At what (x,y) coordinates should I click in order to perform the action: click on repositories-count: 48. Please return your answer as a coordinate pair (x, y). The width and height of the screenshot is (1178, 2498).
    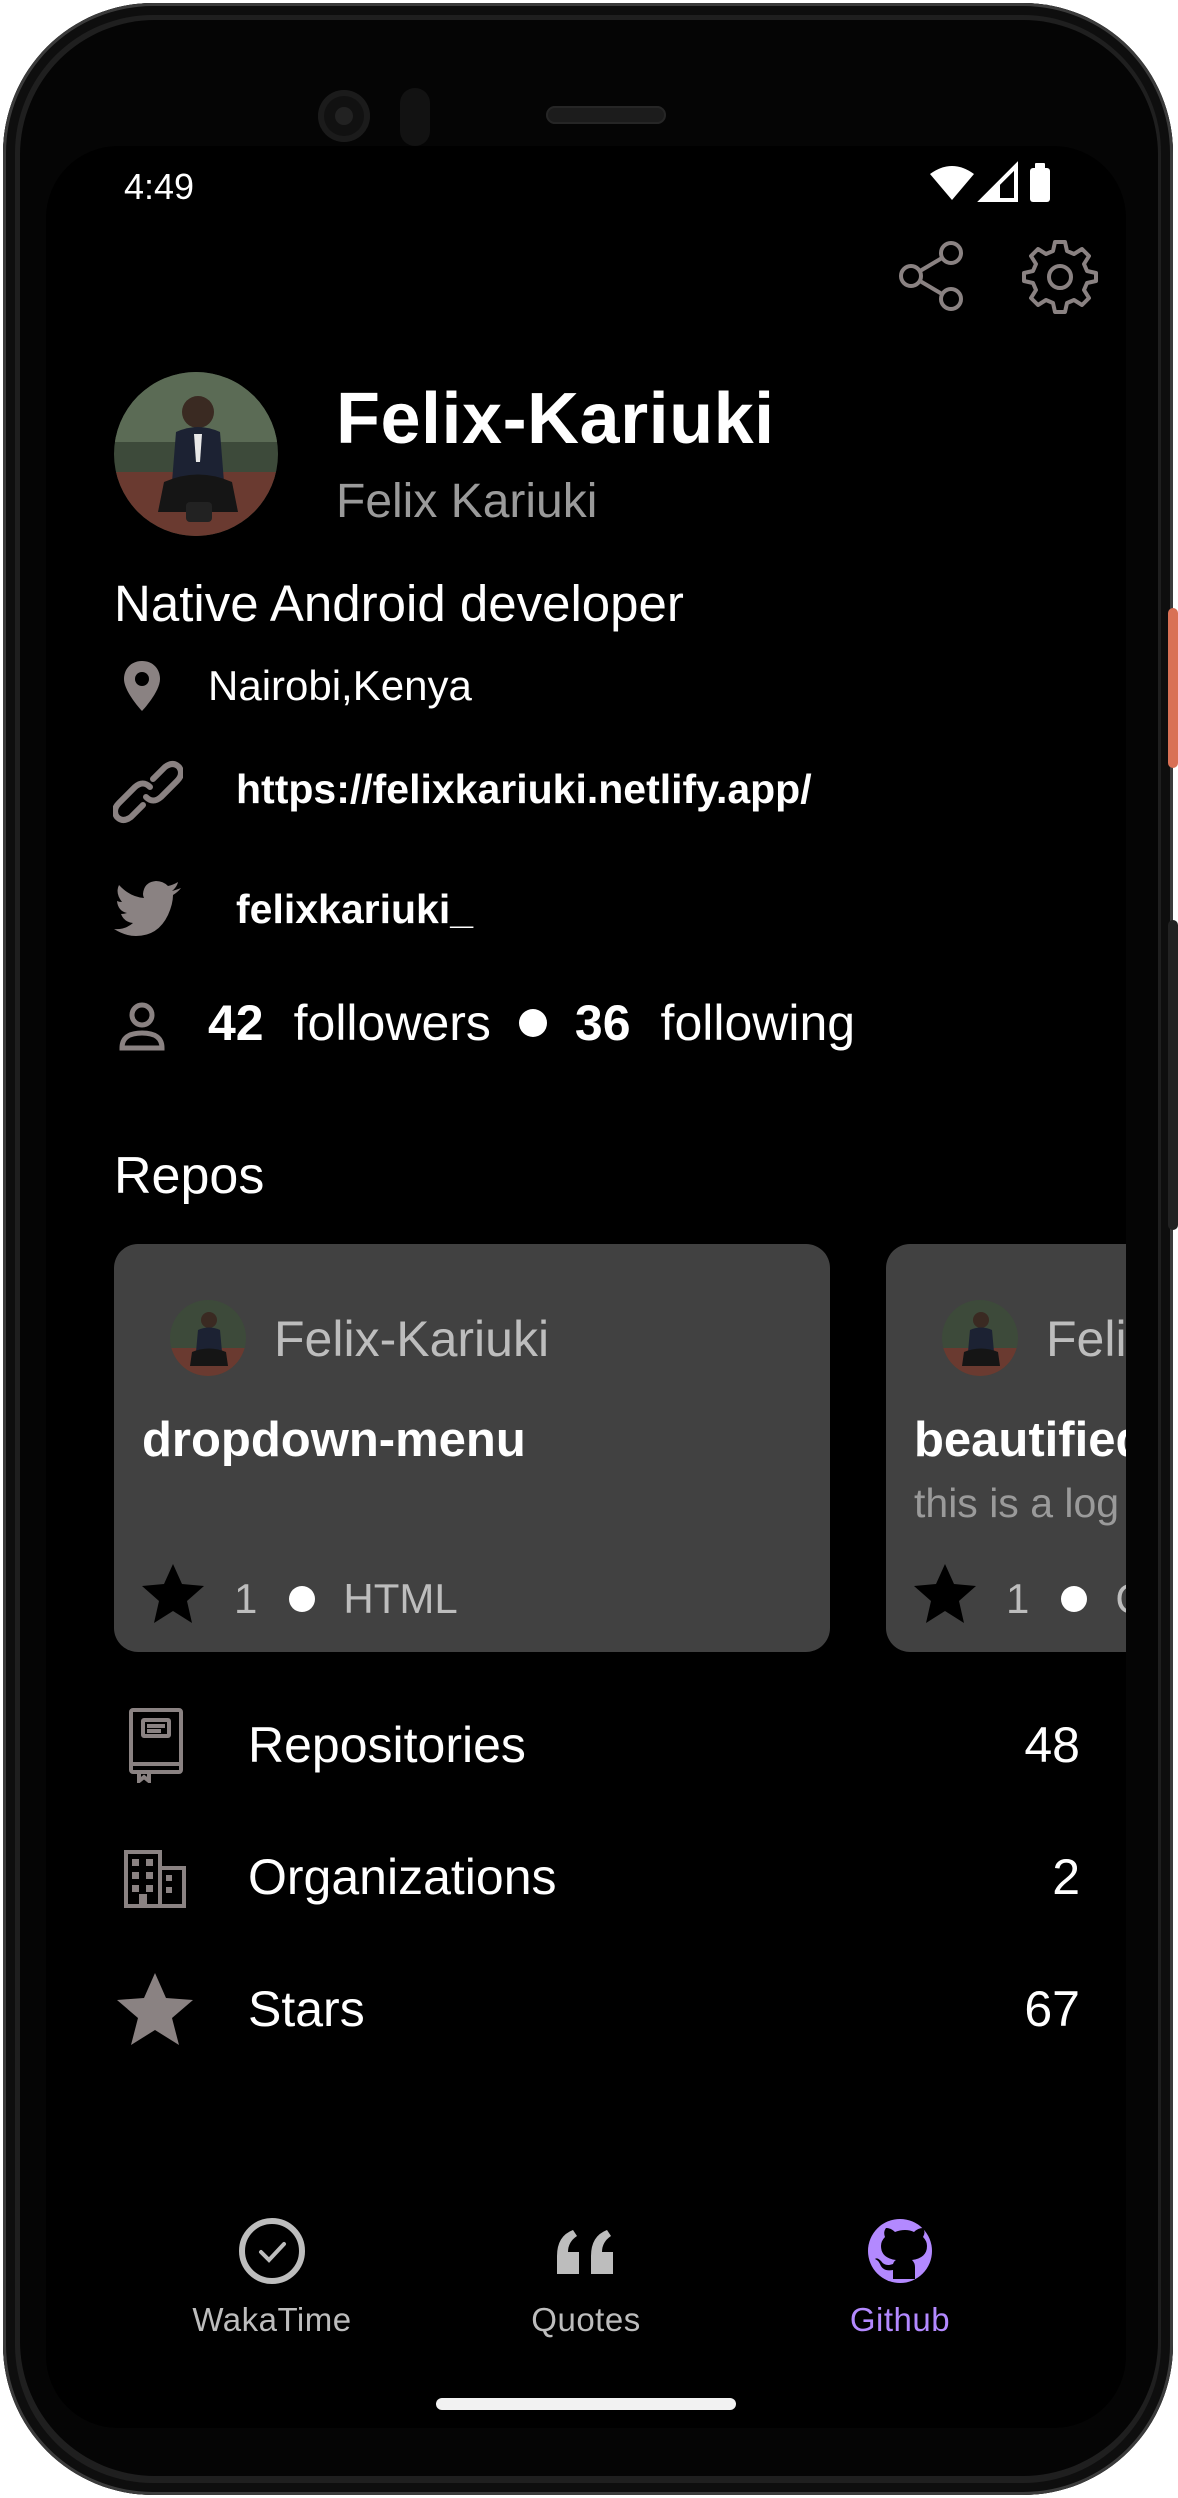
    Looking at the image, I should click on (1052, 1745).